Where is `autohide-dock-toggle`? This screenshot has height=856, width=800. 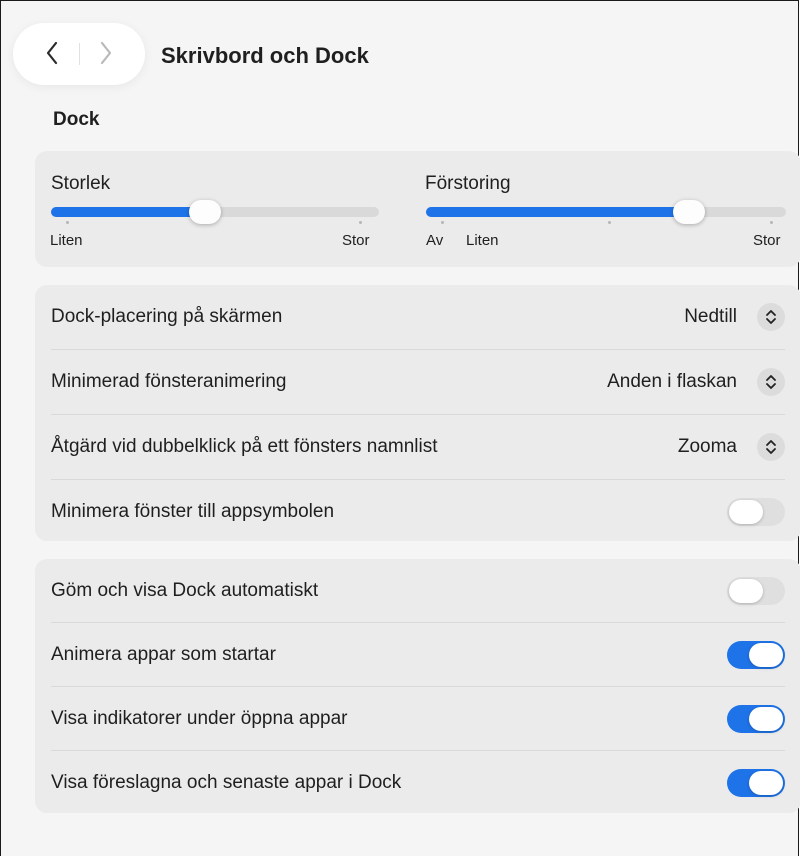 autohide-dock-toggle is located at coordinates (756, 591).